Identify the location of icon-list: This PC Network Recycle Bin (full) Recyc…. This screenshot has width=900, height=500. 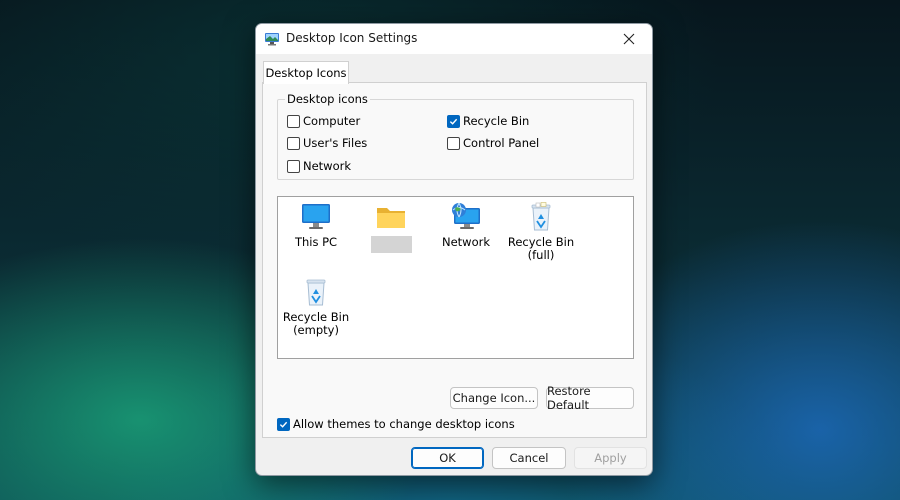
(455, 277).